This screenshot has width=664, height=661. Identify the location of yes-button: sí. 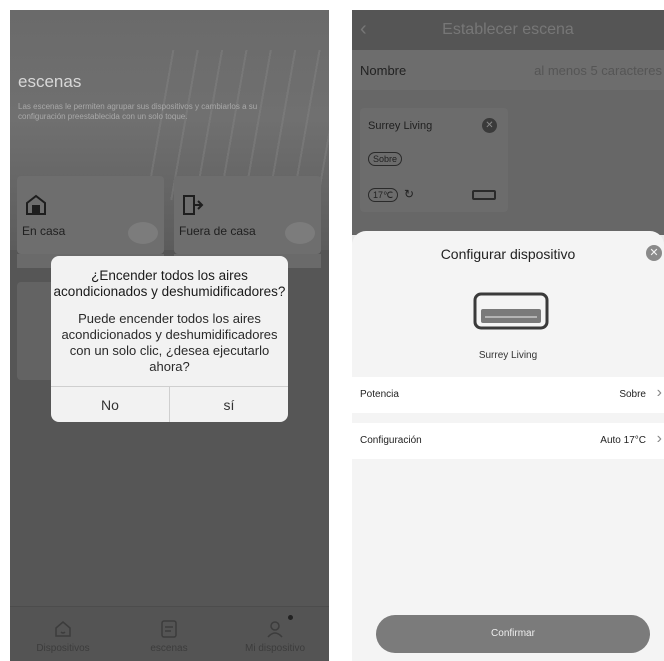
(229, 404).